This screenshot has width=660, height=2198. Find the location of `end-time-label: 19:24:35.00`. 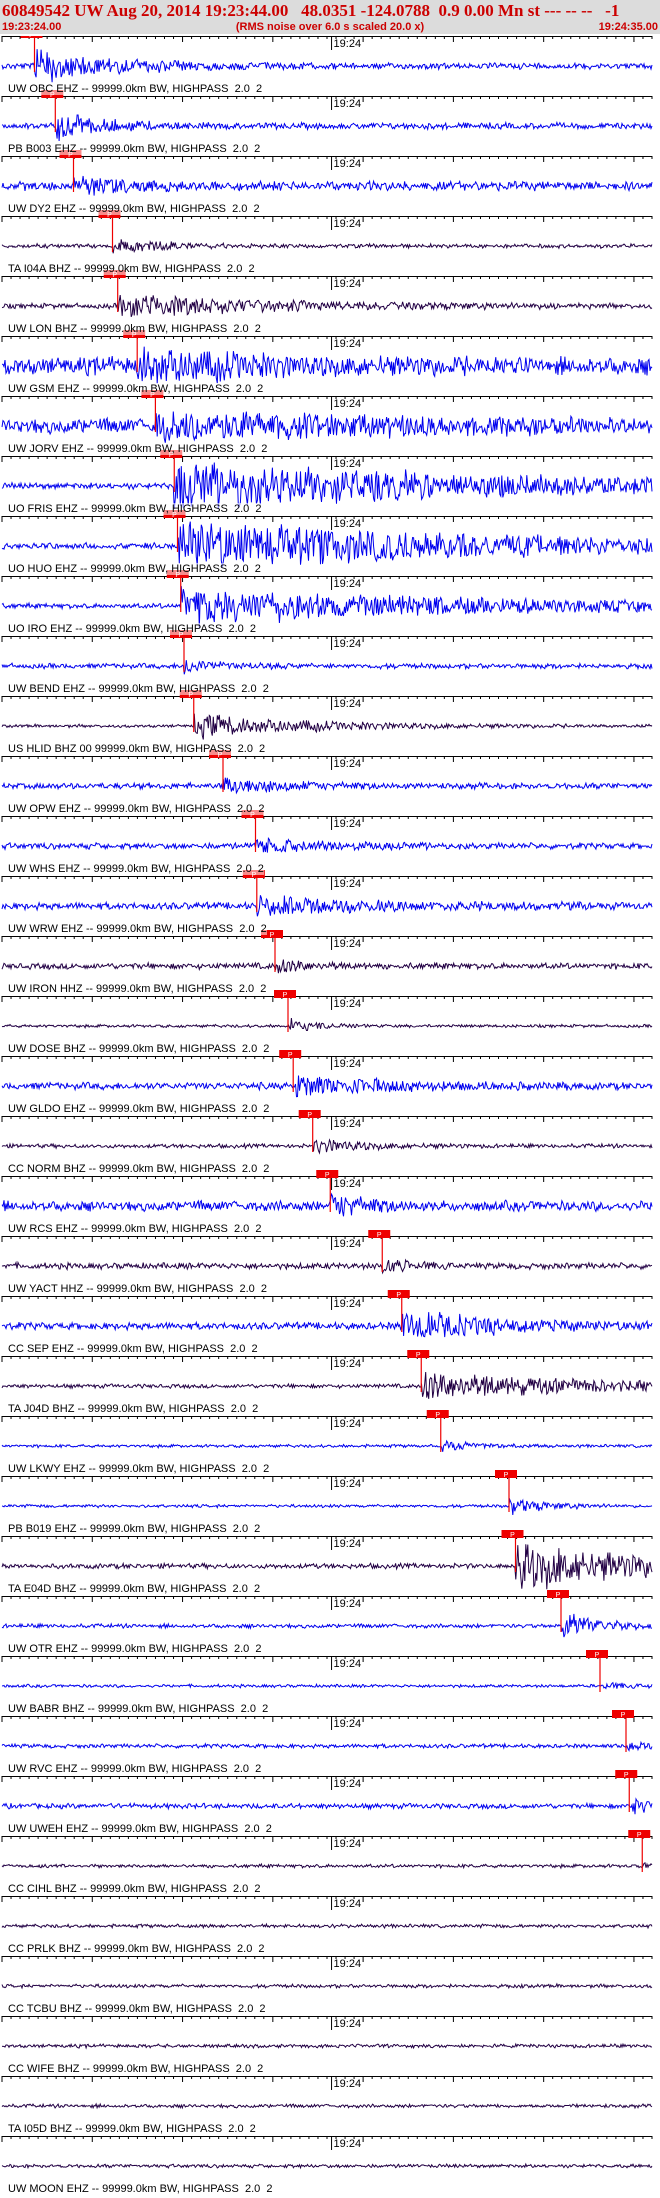

end-time-label: 19:24:35.00 is located at coordinates (628, 27).